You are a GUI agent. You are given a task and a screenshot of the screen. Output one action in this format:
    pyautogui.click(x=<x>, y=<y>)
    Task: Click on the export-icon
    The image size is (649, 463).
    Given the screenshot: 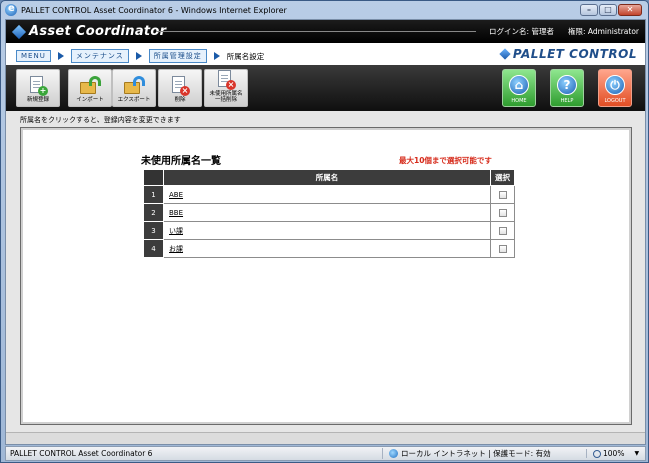 What is the action you would take?
    pyautogui.click(x=134, y=86)
    